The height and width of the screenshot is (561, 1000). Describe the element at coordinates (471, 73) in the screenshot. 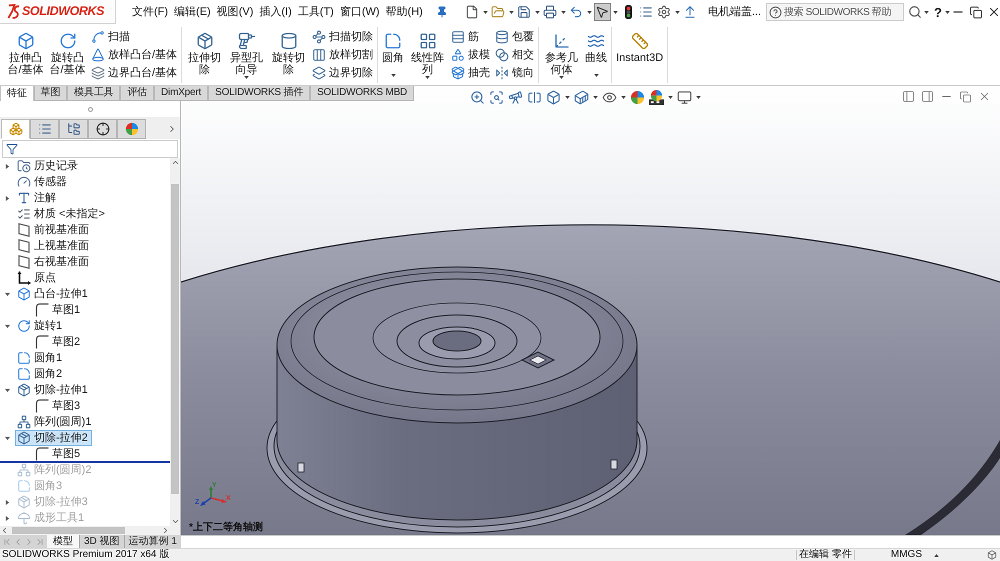

I see `ribbon-button: 抽壳` at that location.